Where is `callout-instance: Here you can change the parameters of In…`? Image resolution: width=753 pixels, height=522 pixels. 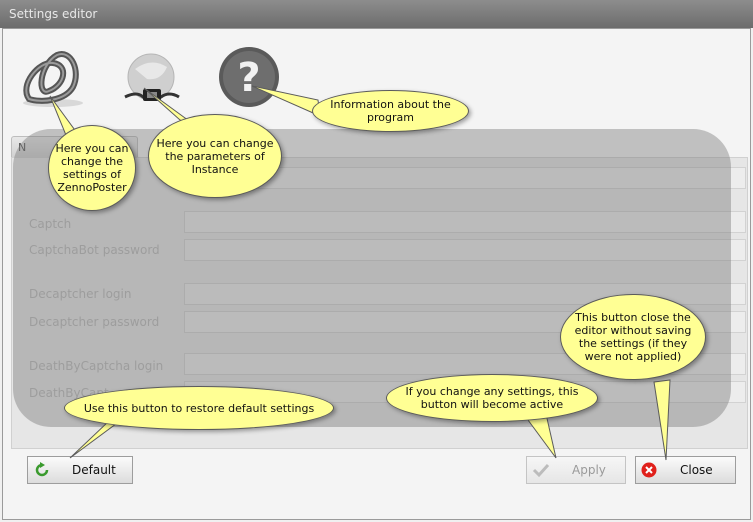 callout-instance: Here you can change the parameters of In… is located at coordinates (215, 156).